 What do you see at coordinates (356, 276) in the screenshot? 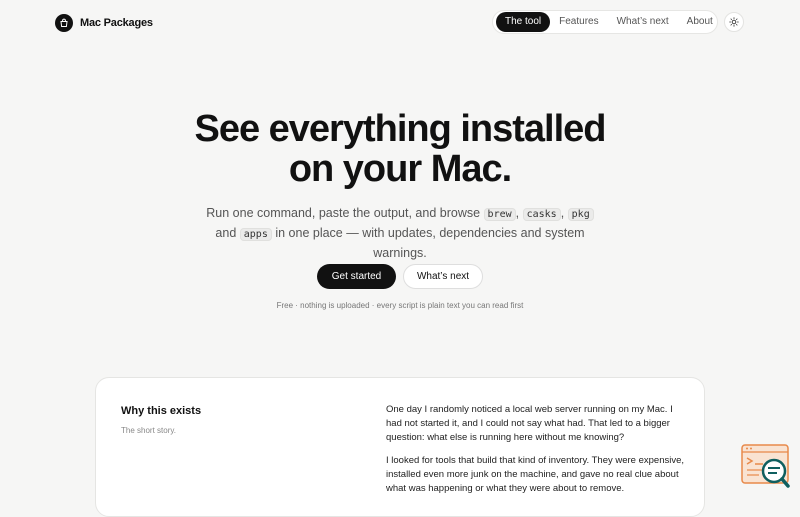
I see `get-started-button: Get started` at bounding box center [356, 276].